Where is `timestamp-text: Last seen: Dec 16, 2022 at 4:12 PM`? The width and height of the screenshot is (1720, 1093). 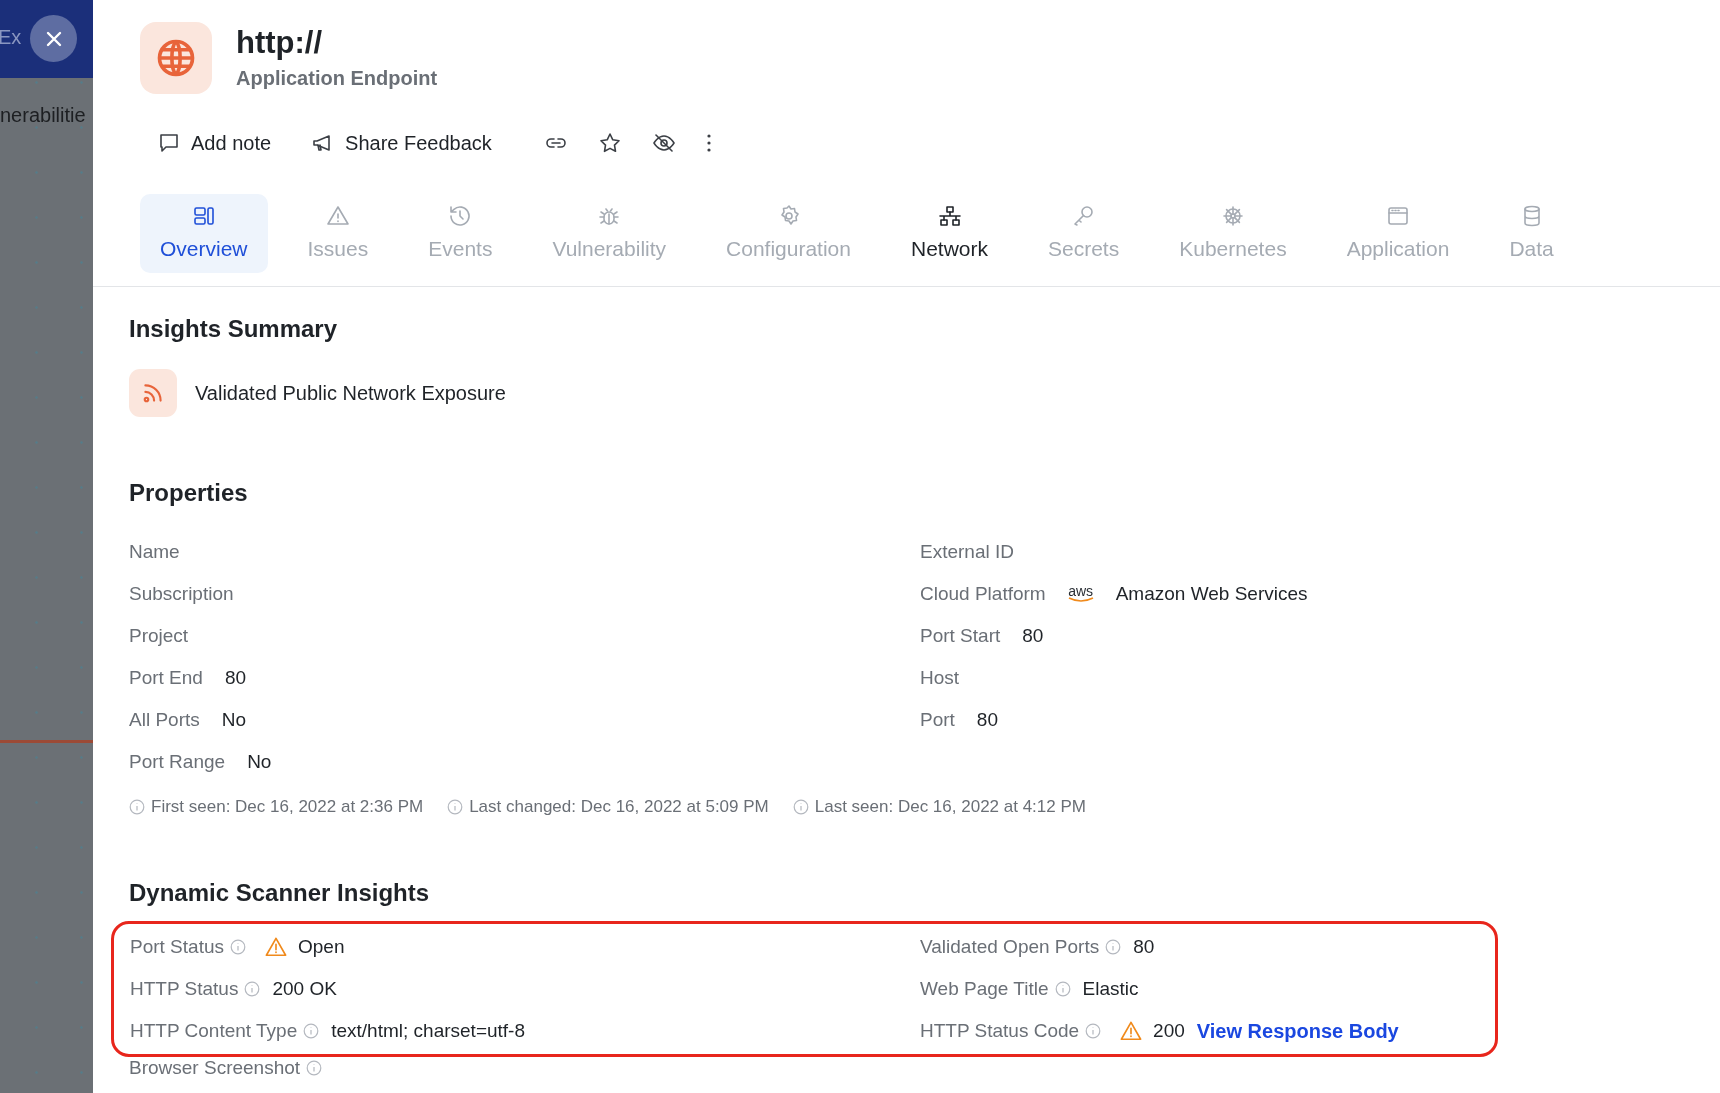
timestamp-text: Last seen: Dec 16, 2022 at 4:12 PM is located at coordinates (950, 807).